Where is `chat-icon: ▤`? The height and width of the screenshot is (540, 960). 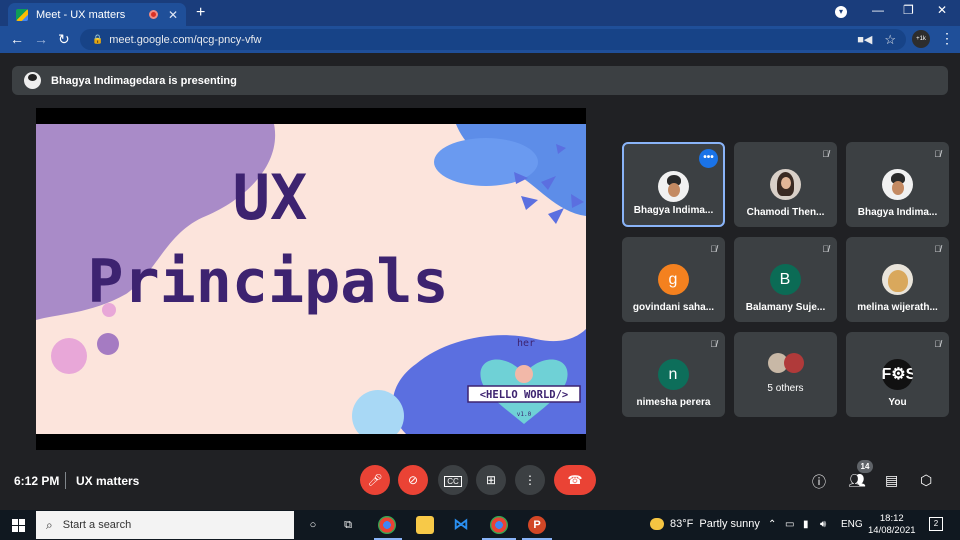 chat-icon: ▤ is located at coordinates (891, 480).